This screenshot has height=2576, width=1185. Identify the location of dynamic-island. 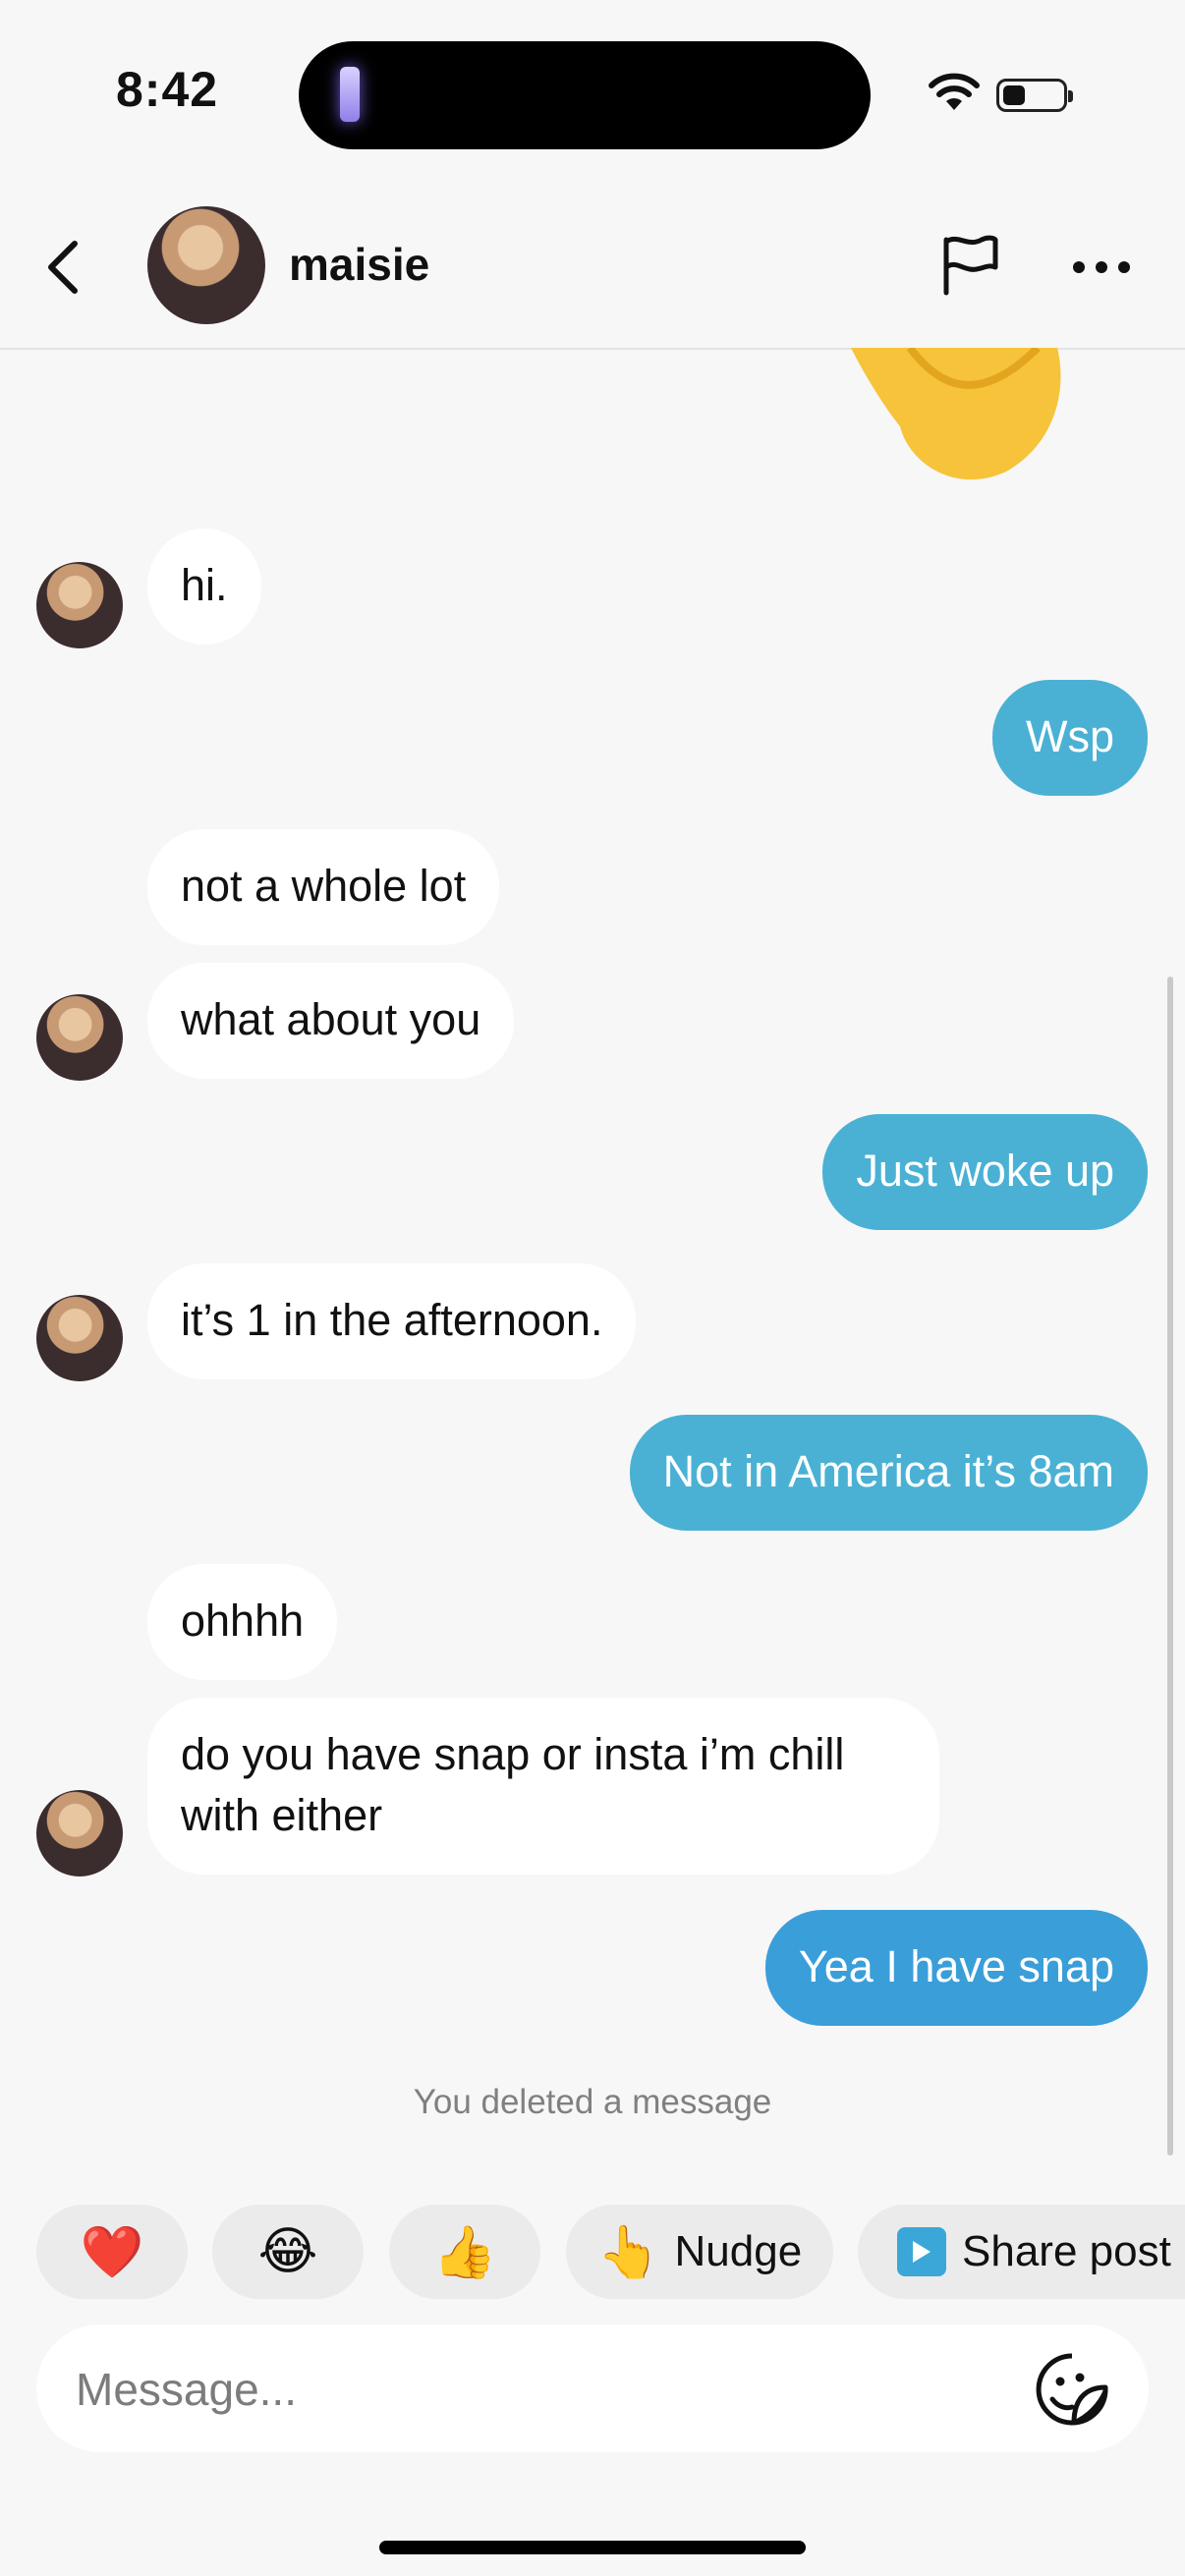
(585, 95).